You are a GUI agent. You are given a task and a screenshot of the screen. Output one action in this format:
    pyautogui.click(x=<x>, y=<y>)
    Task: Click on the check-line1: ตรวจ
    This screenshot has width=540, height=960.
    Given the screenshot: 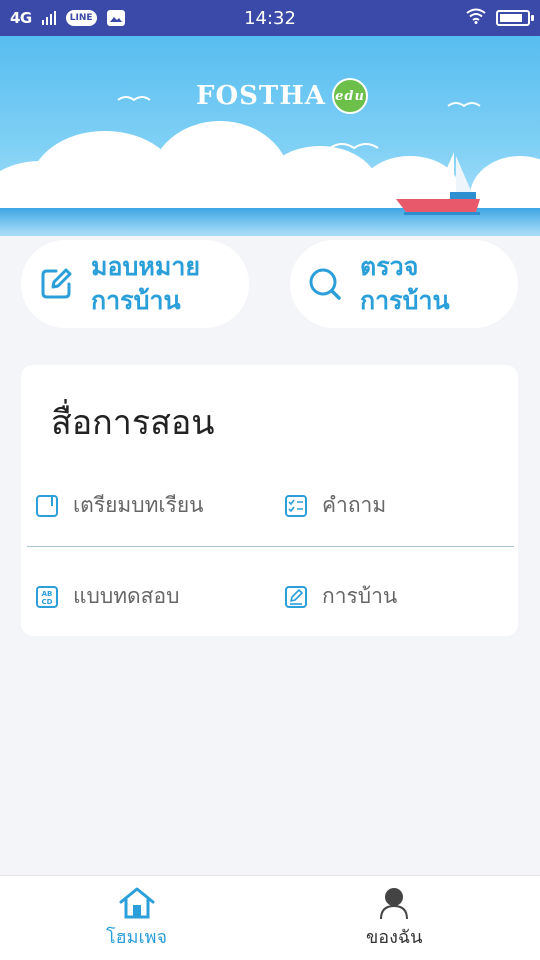 What is the action you would take?
    pyautogui.click(x=389, y=266)
    